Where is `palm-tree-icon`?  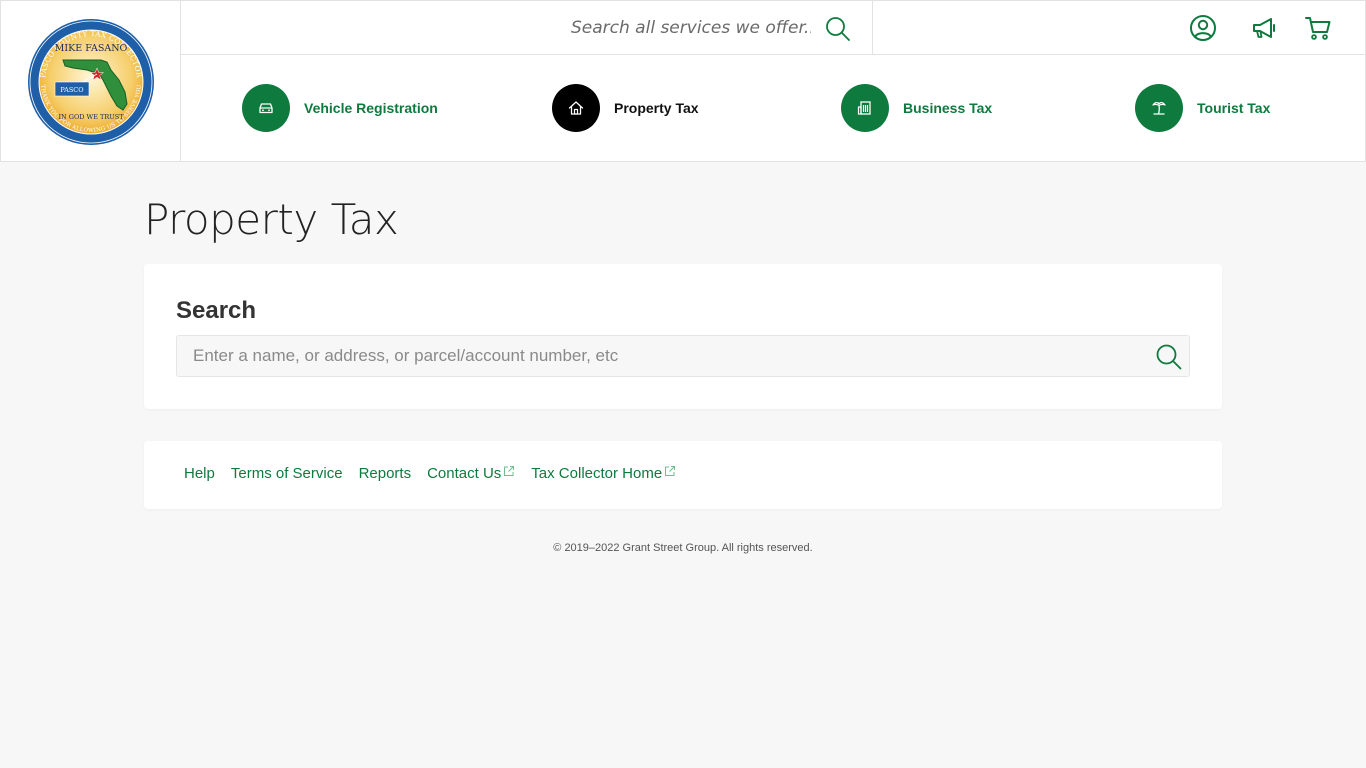 palm-tree-icon is located at coordinates (1159, 108).